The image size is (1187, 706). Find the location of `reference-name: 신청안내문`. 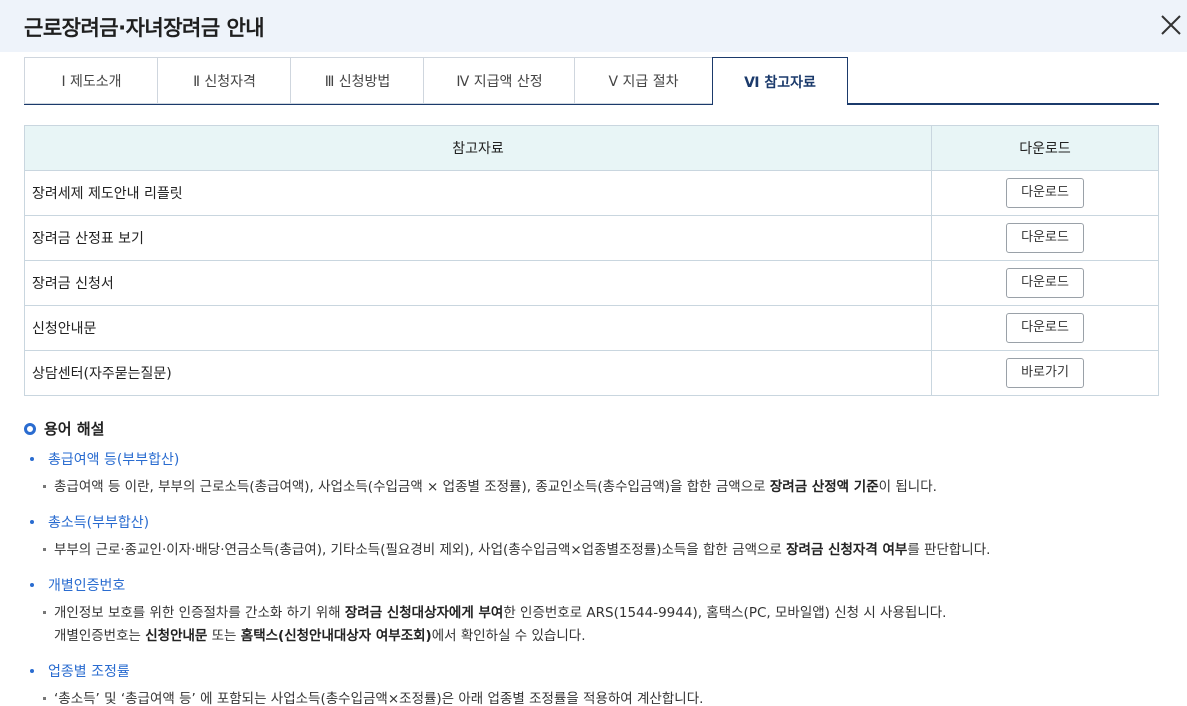

reference-name: 신청안내문 is located at coordinates (478, 328).